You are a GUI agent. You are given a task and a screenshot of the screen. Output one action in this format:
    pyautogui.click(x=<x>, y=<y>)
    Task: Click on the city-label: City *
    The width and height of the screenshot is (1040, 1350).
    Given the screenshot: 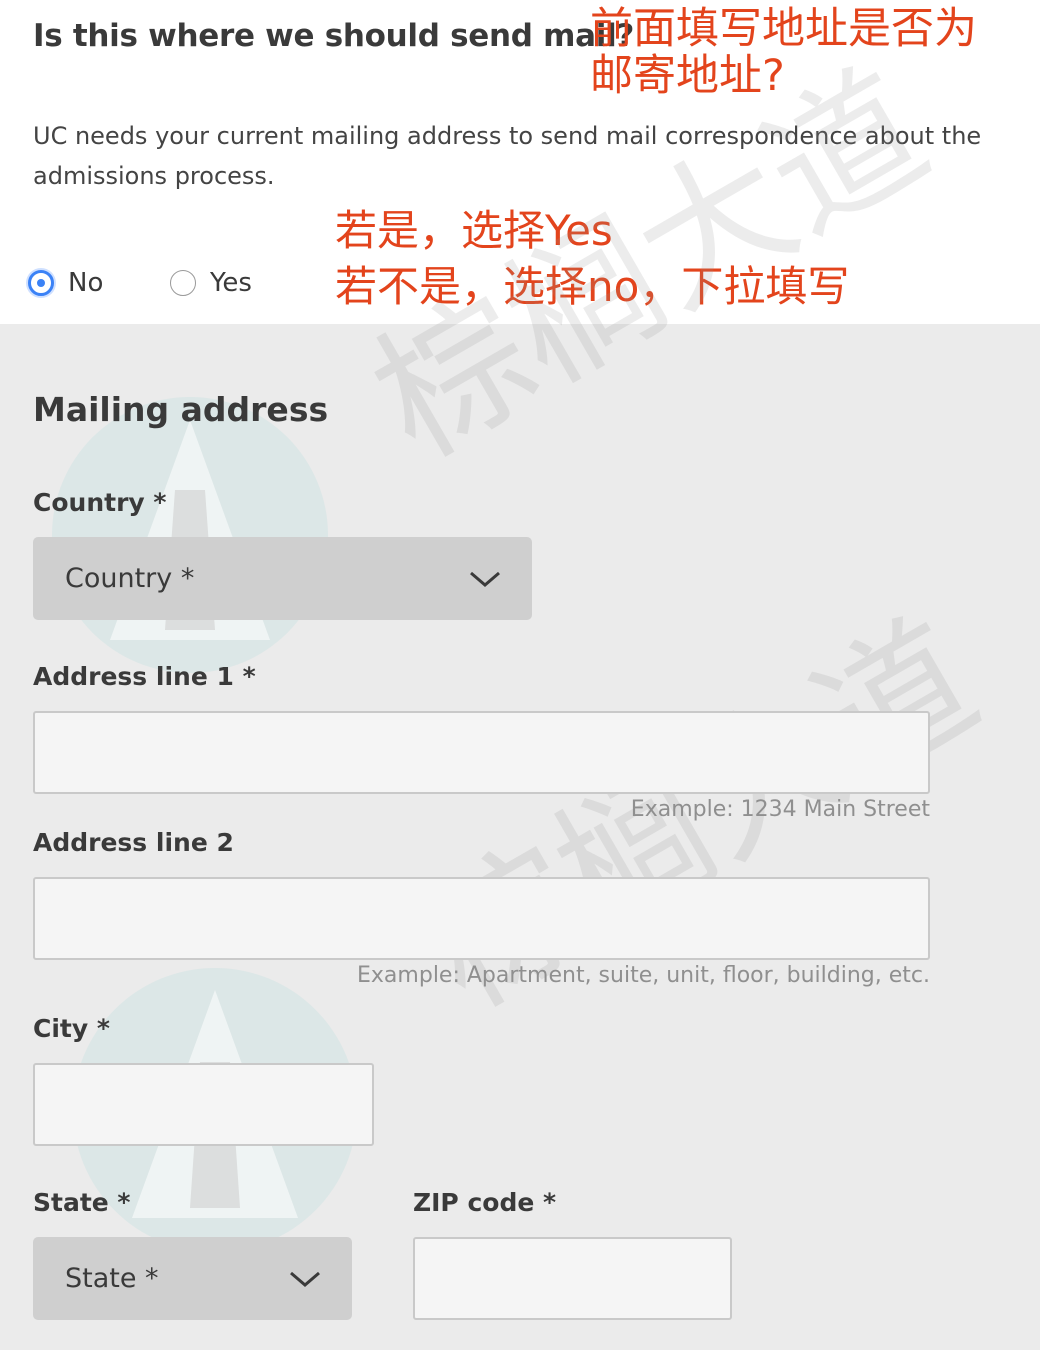 What is the action you would take?
    pyautogui.click(x=71, y=1028)
    